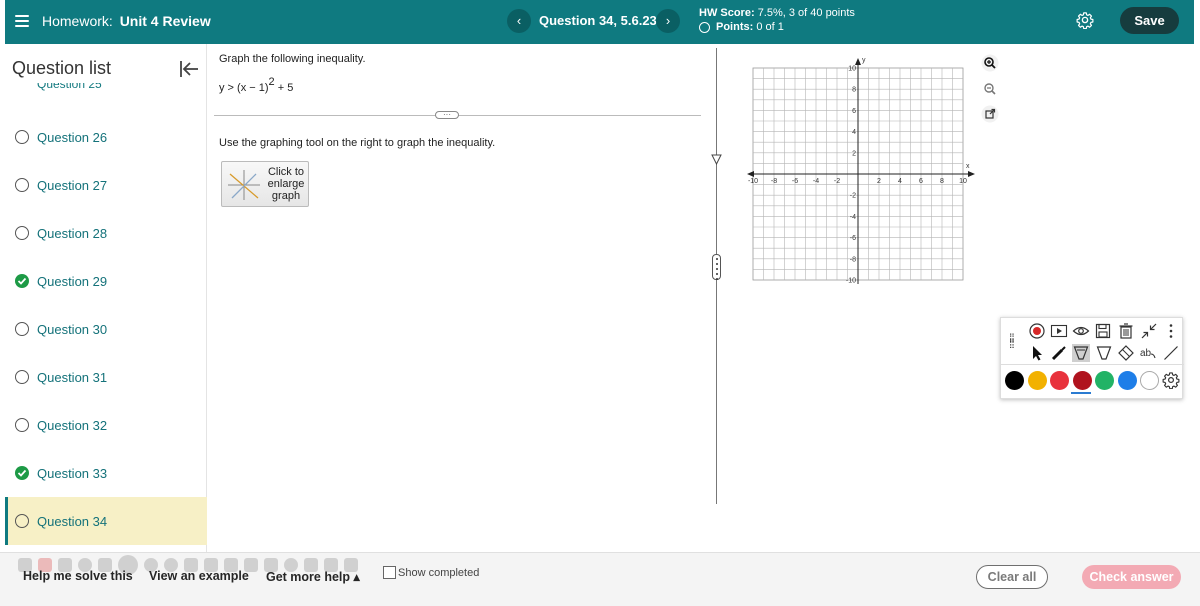 This screenshot has width=1200, height=606. I want to click on sidebar-item-question: Question 28, so click(106, 233).